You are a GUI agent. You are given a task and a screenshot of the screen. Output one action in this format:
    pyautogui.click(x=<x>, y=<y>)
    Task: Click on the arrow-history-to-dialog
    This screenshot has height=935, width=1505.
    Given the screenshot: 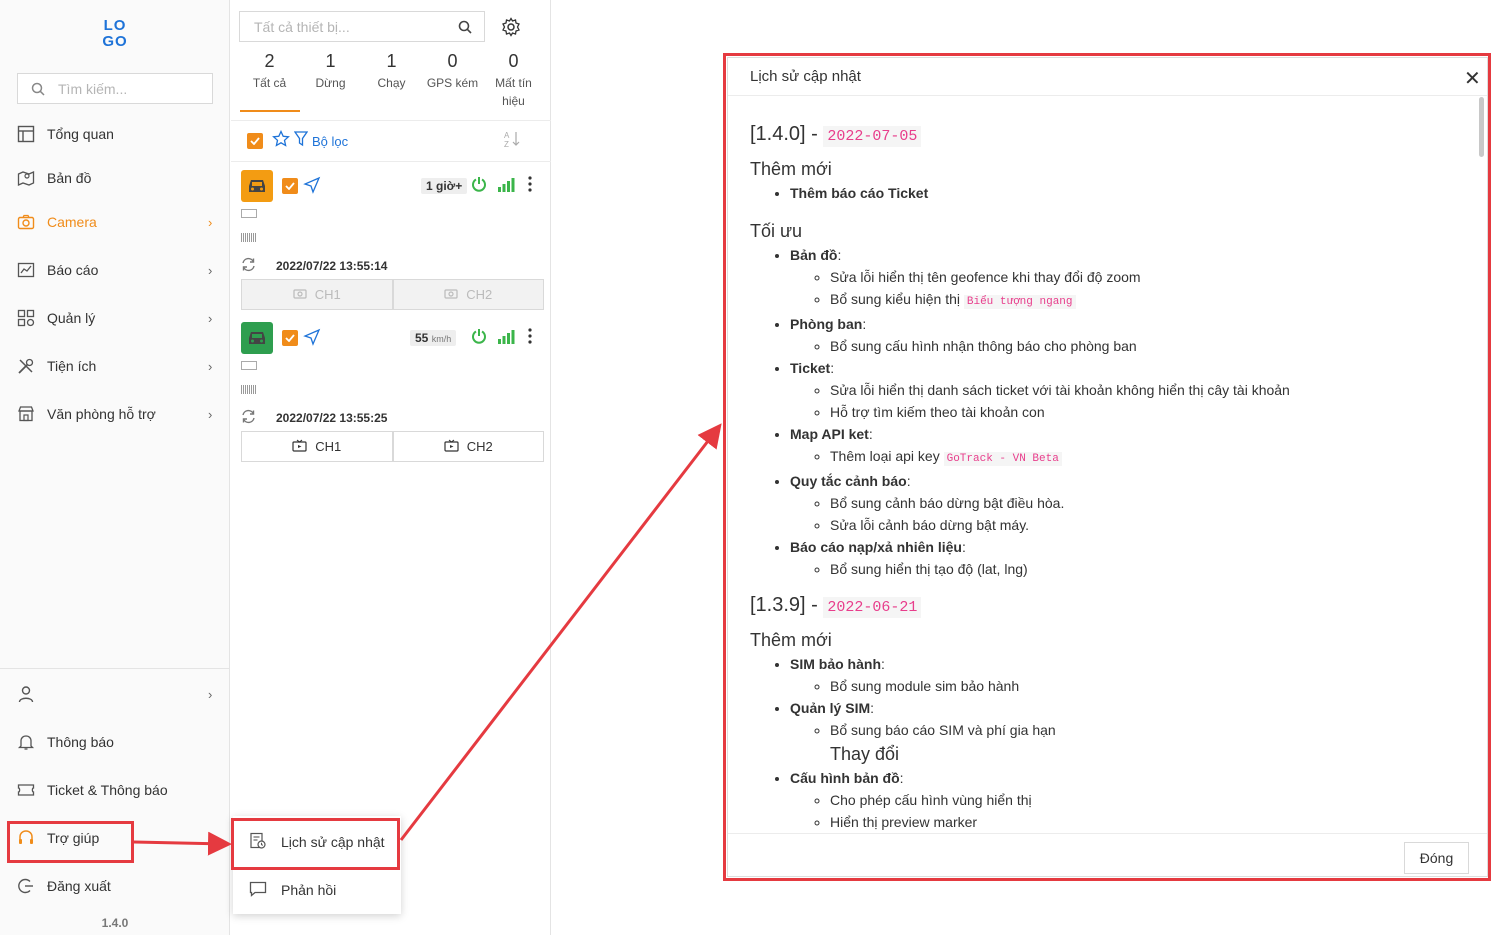 What is the action you would take?
    pyautogui.click(x=560, y=632)
    